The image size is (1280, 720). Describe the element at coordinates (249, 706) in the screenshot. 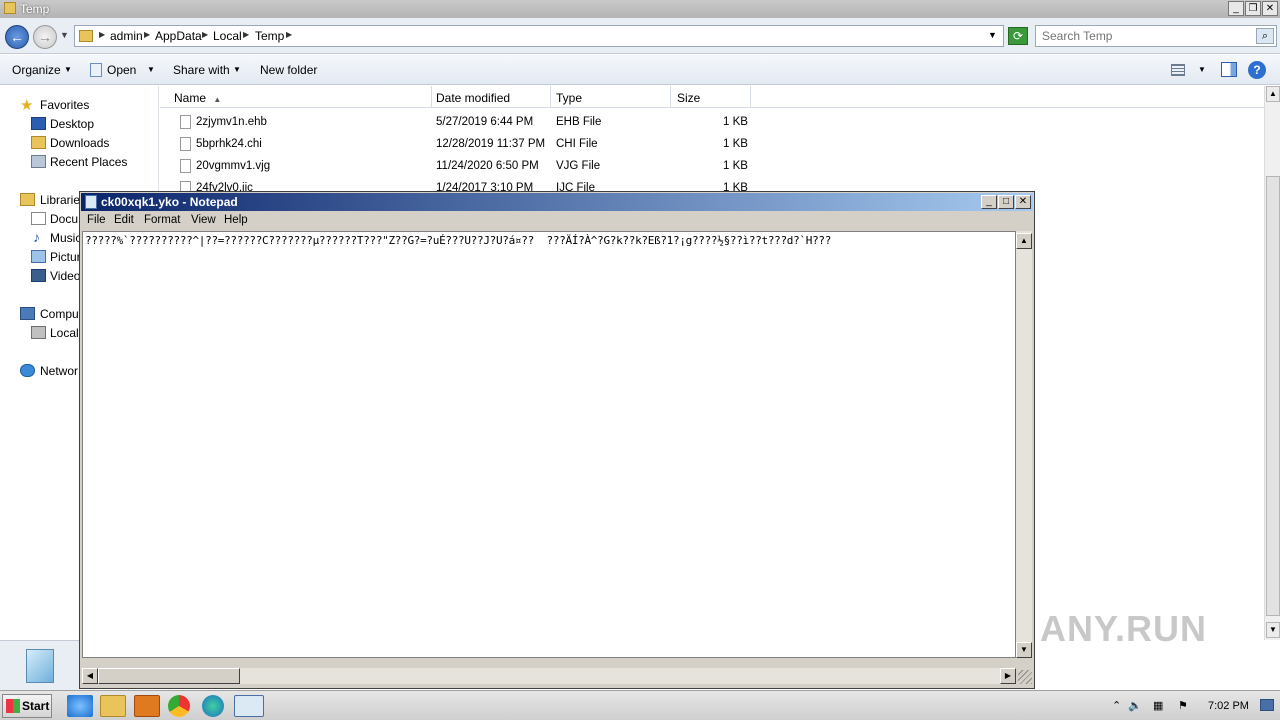

I see `notepad-taskbar-icon` at that location.